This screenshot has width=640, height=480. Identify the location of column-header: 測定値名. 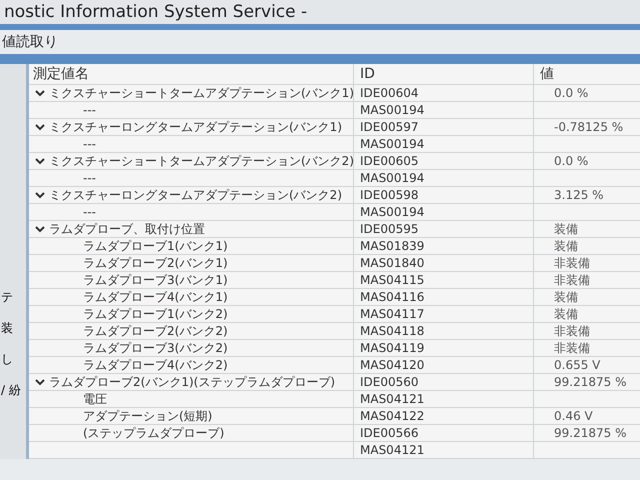
(191, 74).